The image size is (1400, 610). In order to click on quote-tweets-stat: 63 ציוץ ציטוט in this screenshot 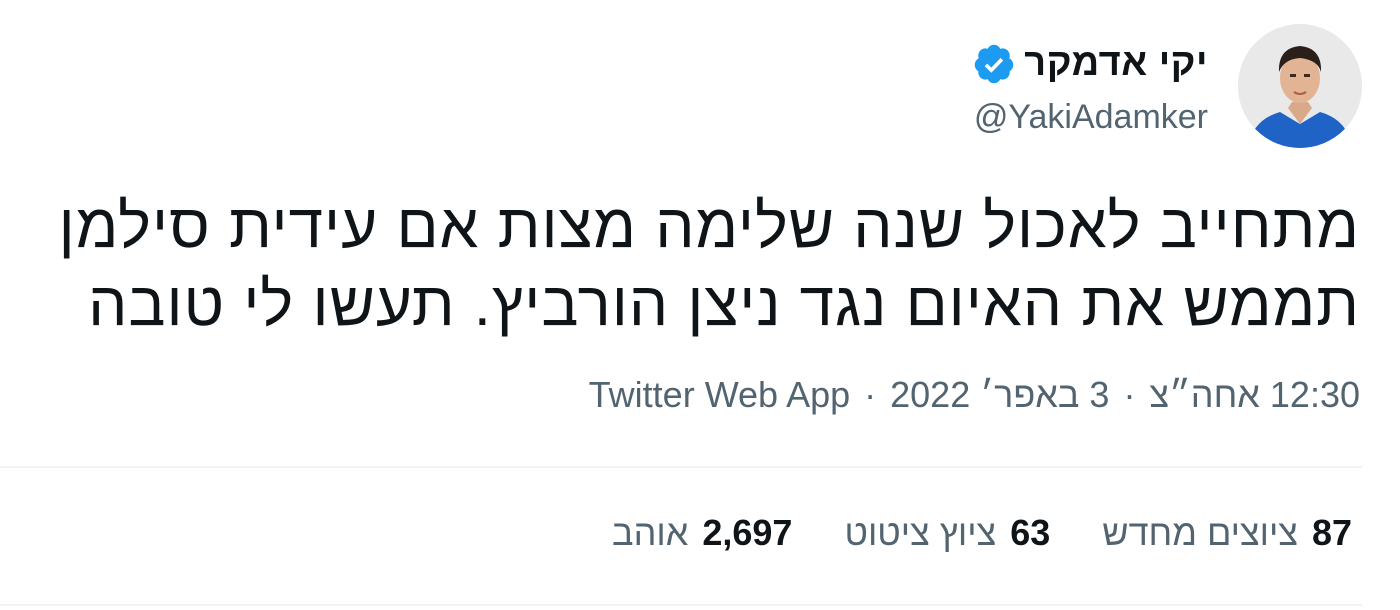, I will do `click(947, 533)`.